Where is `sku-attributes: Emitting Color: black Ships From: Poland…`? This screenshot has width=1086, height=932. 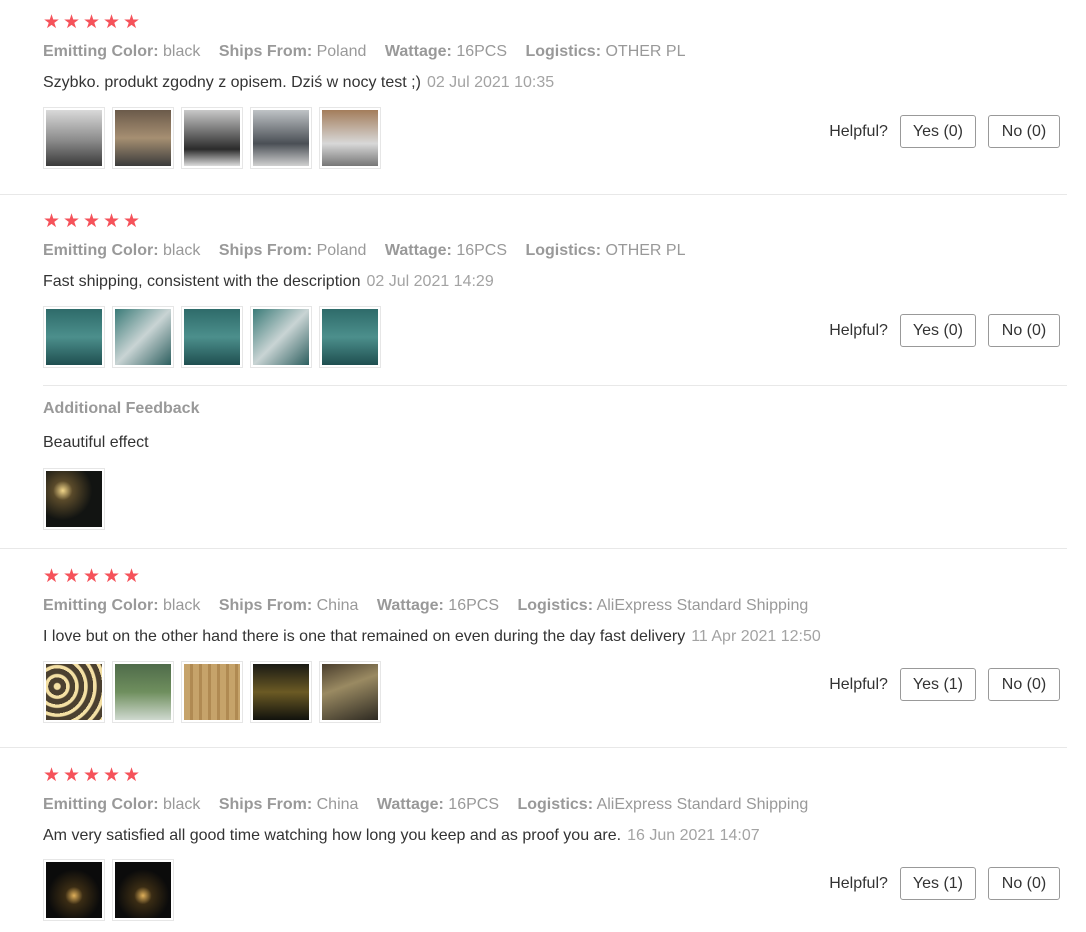 sku-attributes: Emitting Color: black Ships From: Poland… is located at coordinates (371, 53).